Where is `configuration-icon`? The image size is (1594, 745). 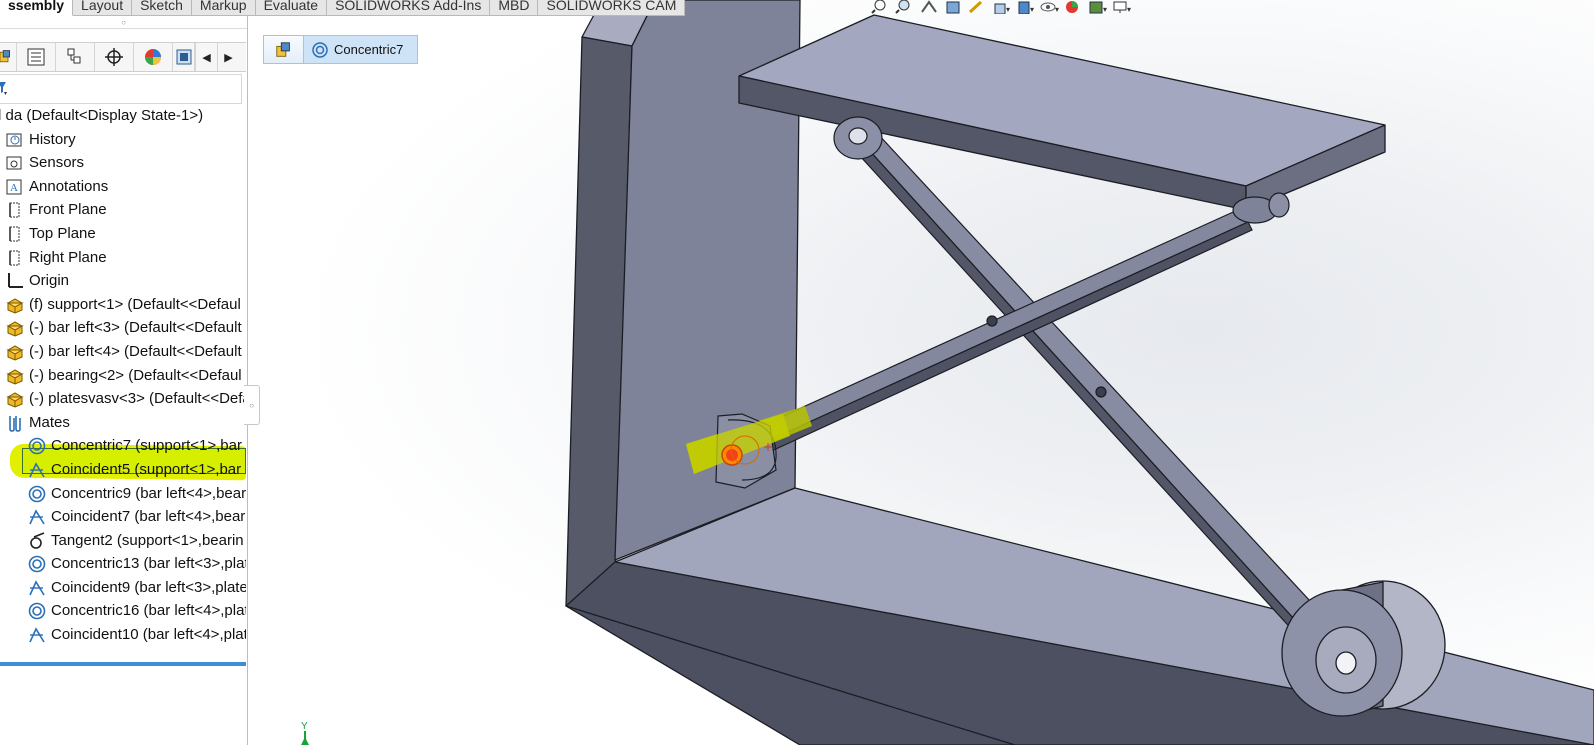
configuration-icon is located at coordinates (74, 56).